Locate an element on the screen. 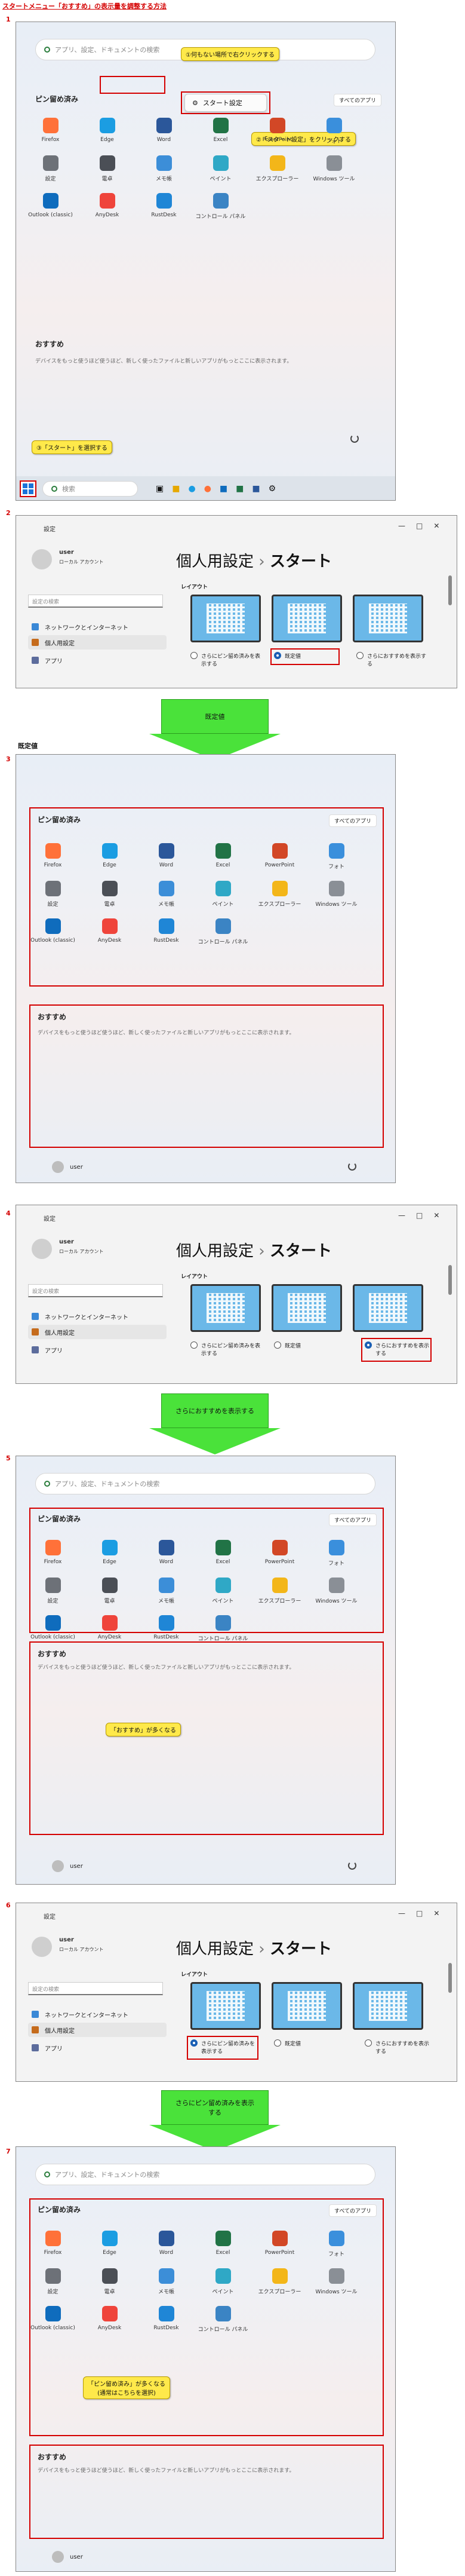 The width and height of the screenshot is (465, 2576). outlook-icon: ■ is located at coordinates (223, 489).